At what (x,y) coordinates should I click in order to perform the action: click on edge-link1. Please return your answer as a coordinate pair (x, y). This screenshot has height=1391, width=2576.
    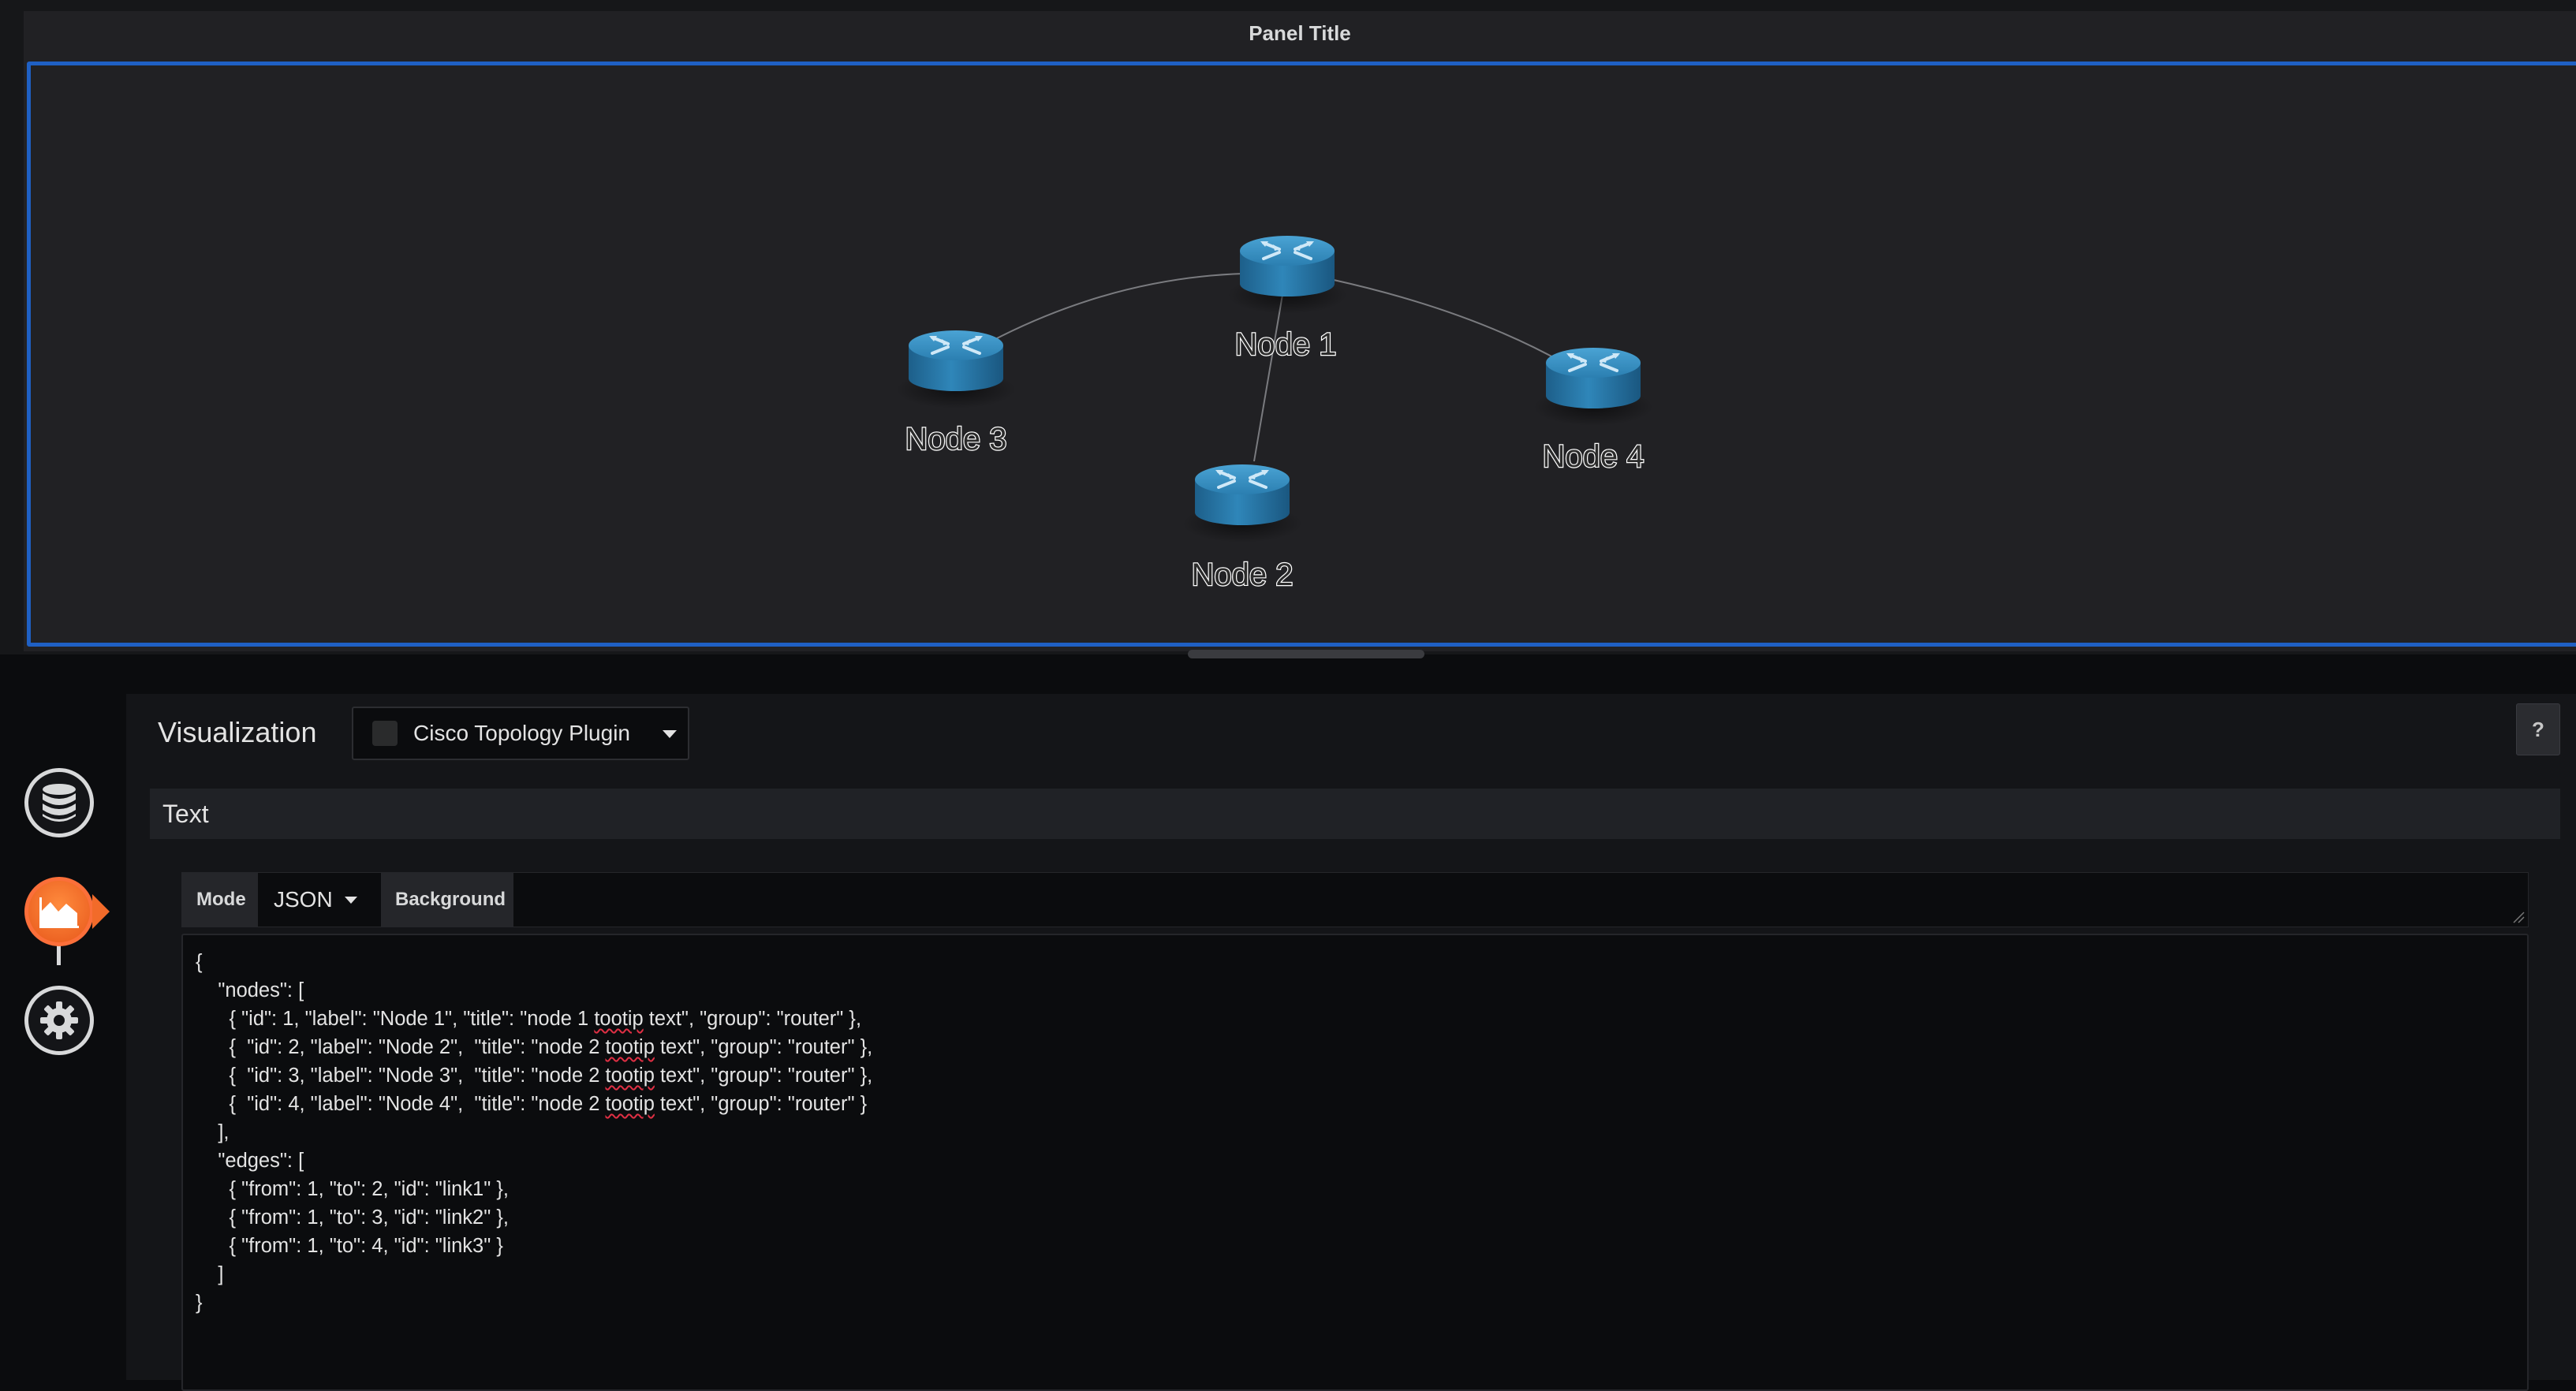
    Looking at the image, I should click on (1268, 375).